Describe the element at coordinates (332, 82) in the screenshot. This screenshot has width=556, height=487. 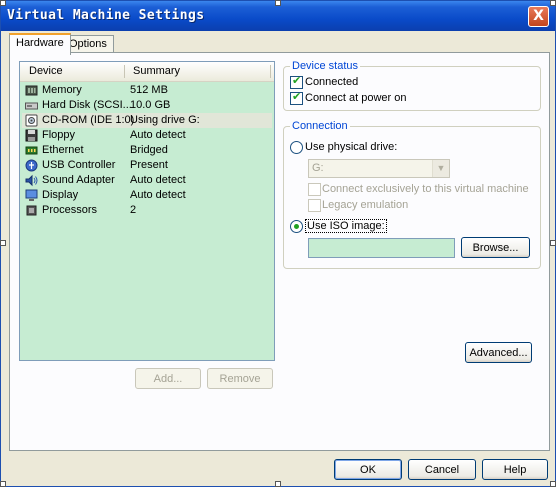
I see `connected-label: Connected` at that location.